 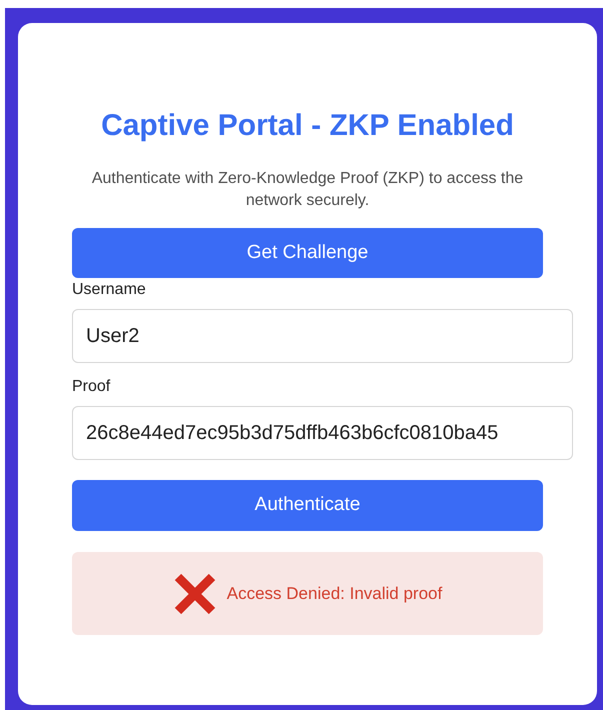 I want to click on get-challenge-button: Get Challenge, so click(x=307, y=253).